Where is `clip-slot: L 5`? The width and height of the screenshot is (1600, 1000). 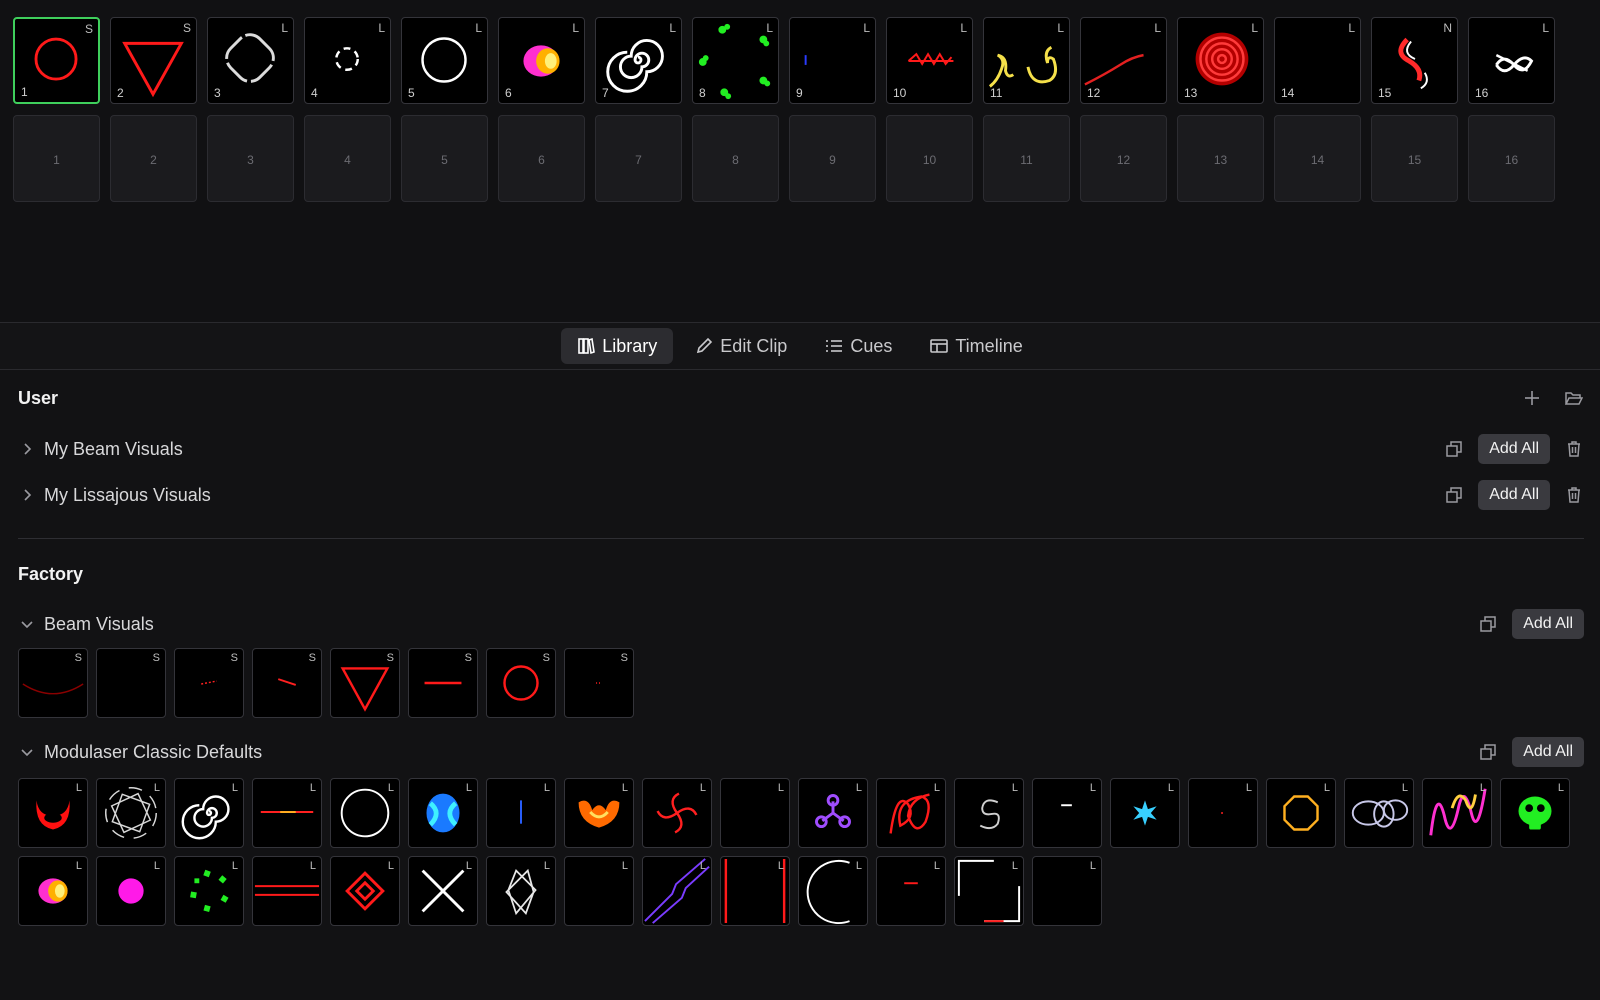 clip-slot: L 5 is located at coordinates (444, 60).